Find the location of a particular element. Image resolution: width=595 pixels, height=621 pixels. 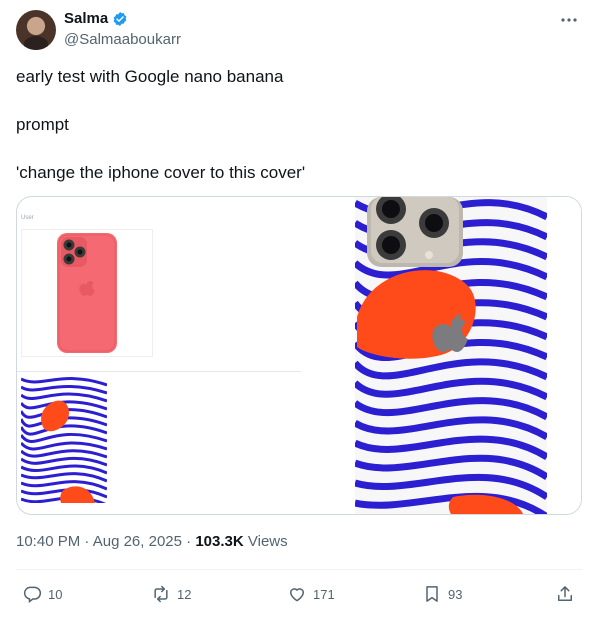

tweet-action-bar: 10 12 171 93 is located at coordinates (297, 594).